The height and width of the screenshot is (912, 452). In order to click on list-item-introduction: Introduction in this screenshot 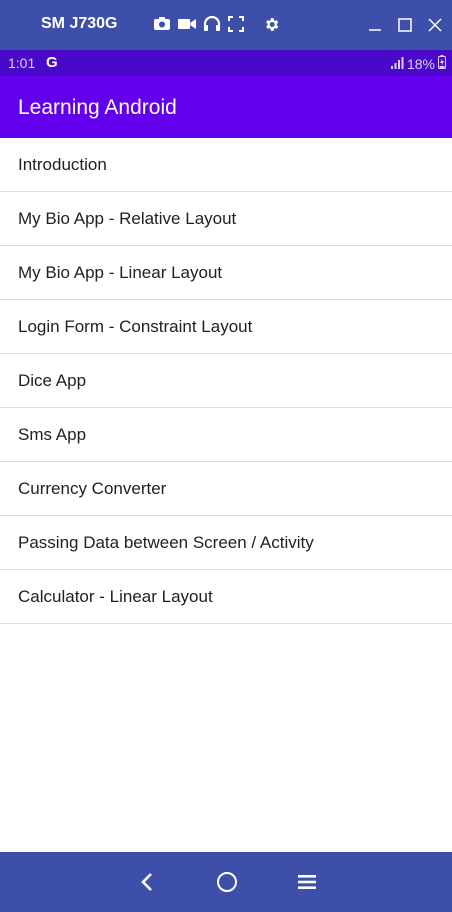, I will do `click(226, 165)`.